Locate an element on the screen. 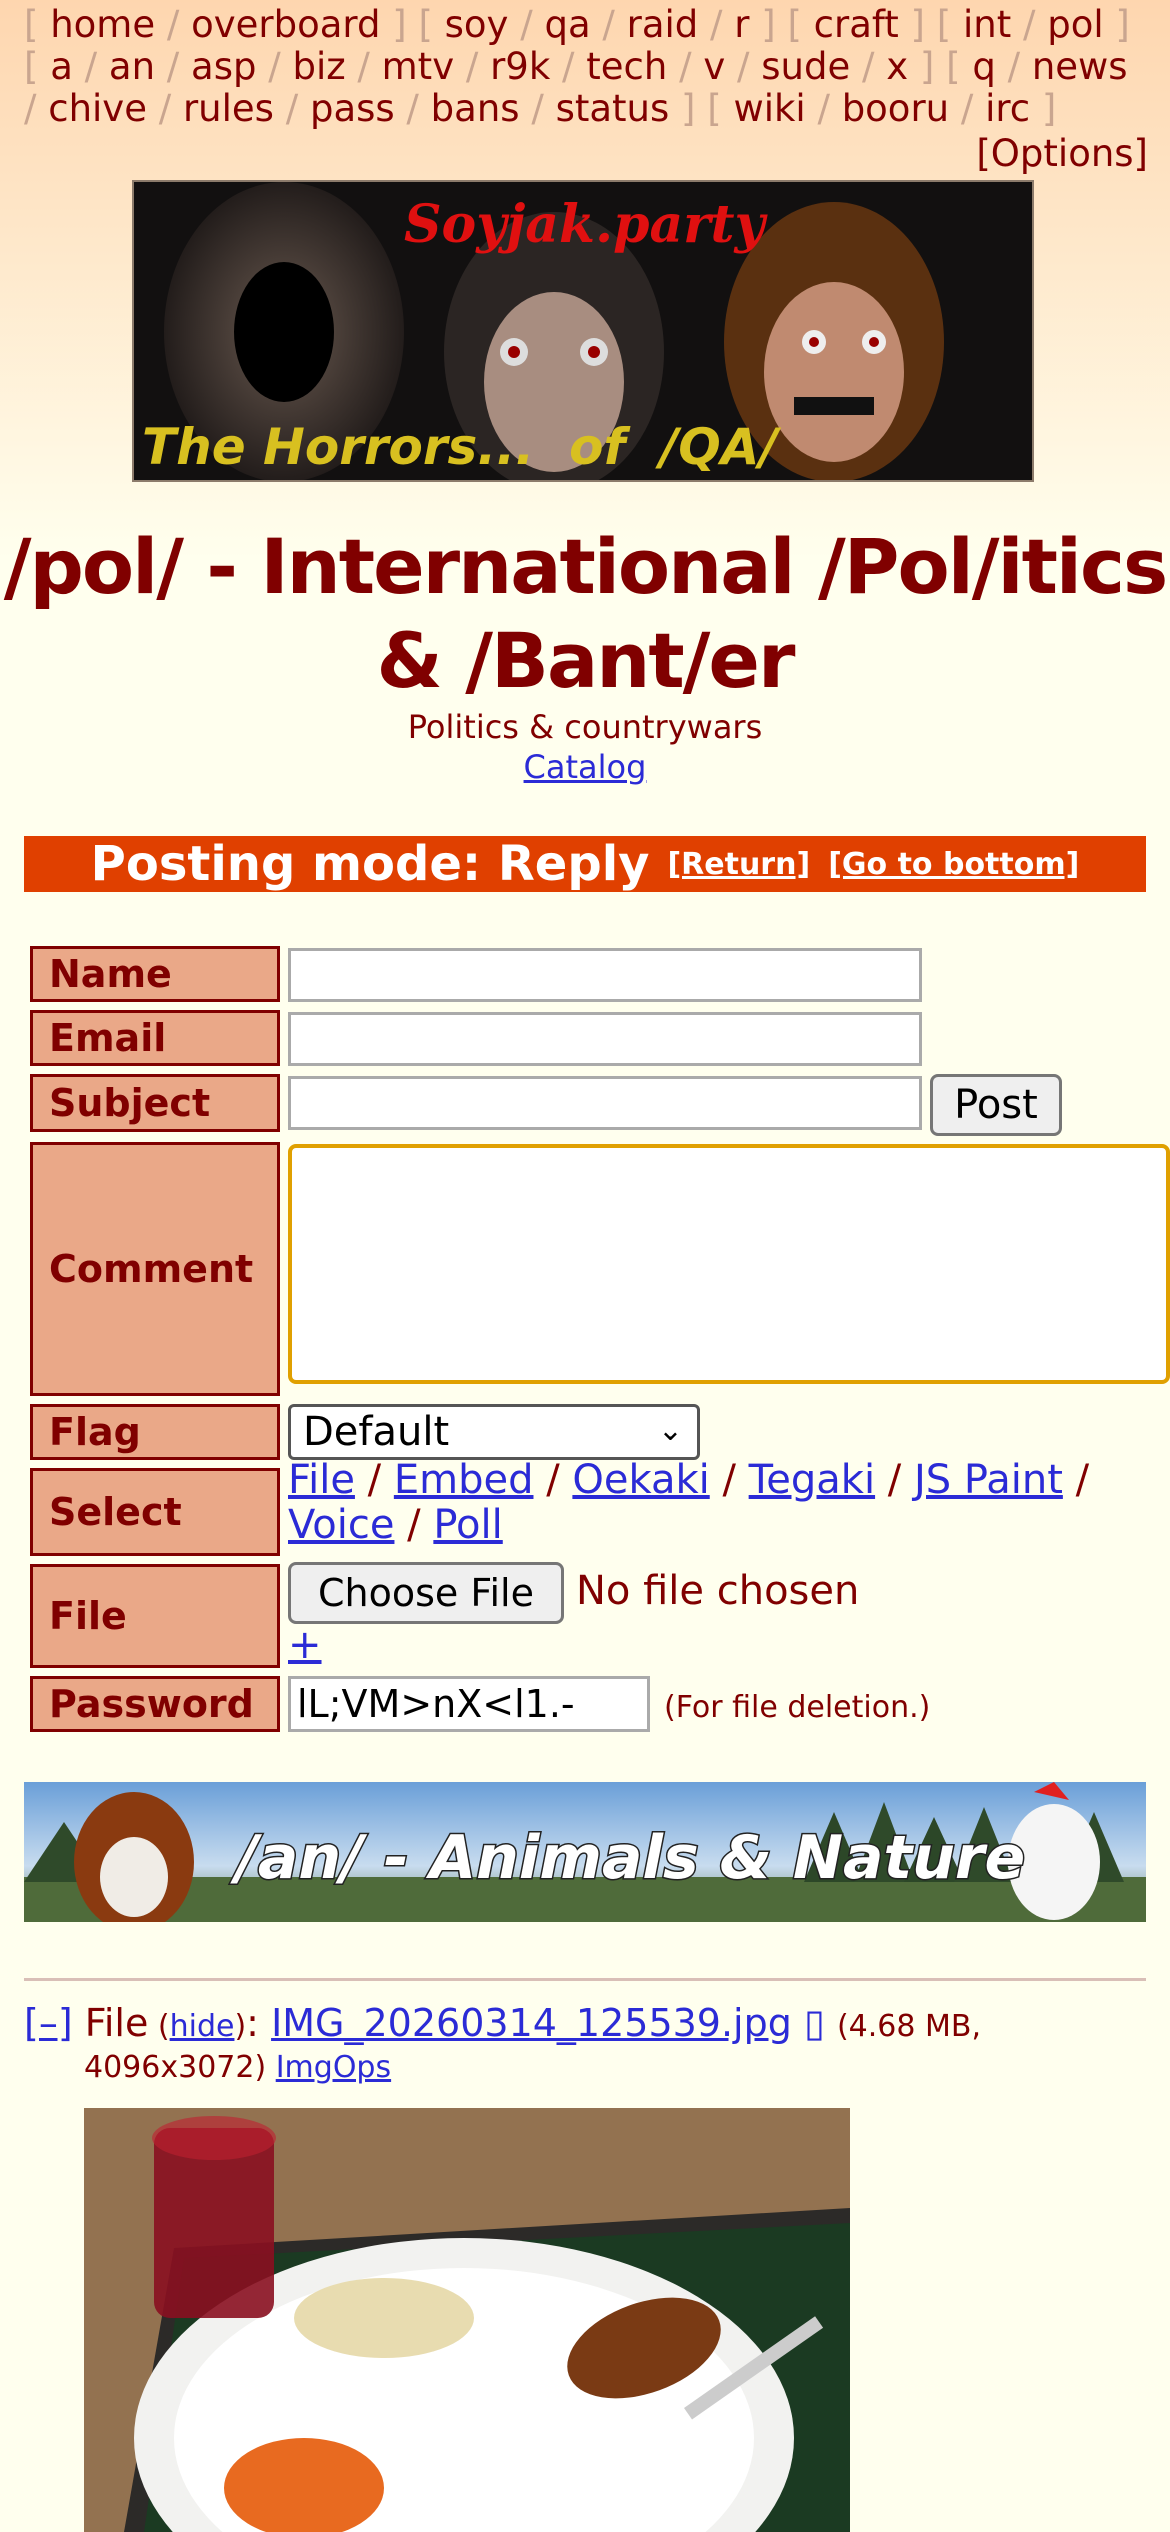 Image resolution: width=1170 pixels, height=2532 pixels. board-link-booru: booru is located at coordinates (895, 108).